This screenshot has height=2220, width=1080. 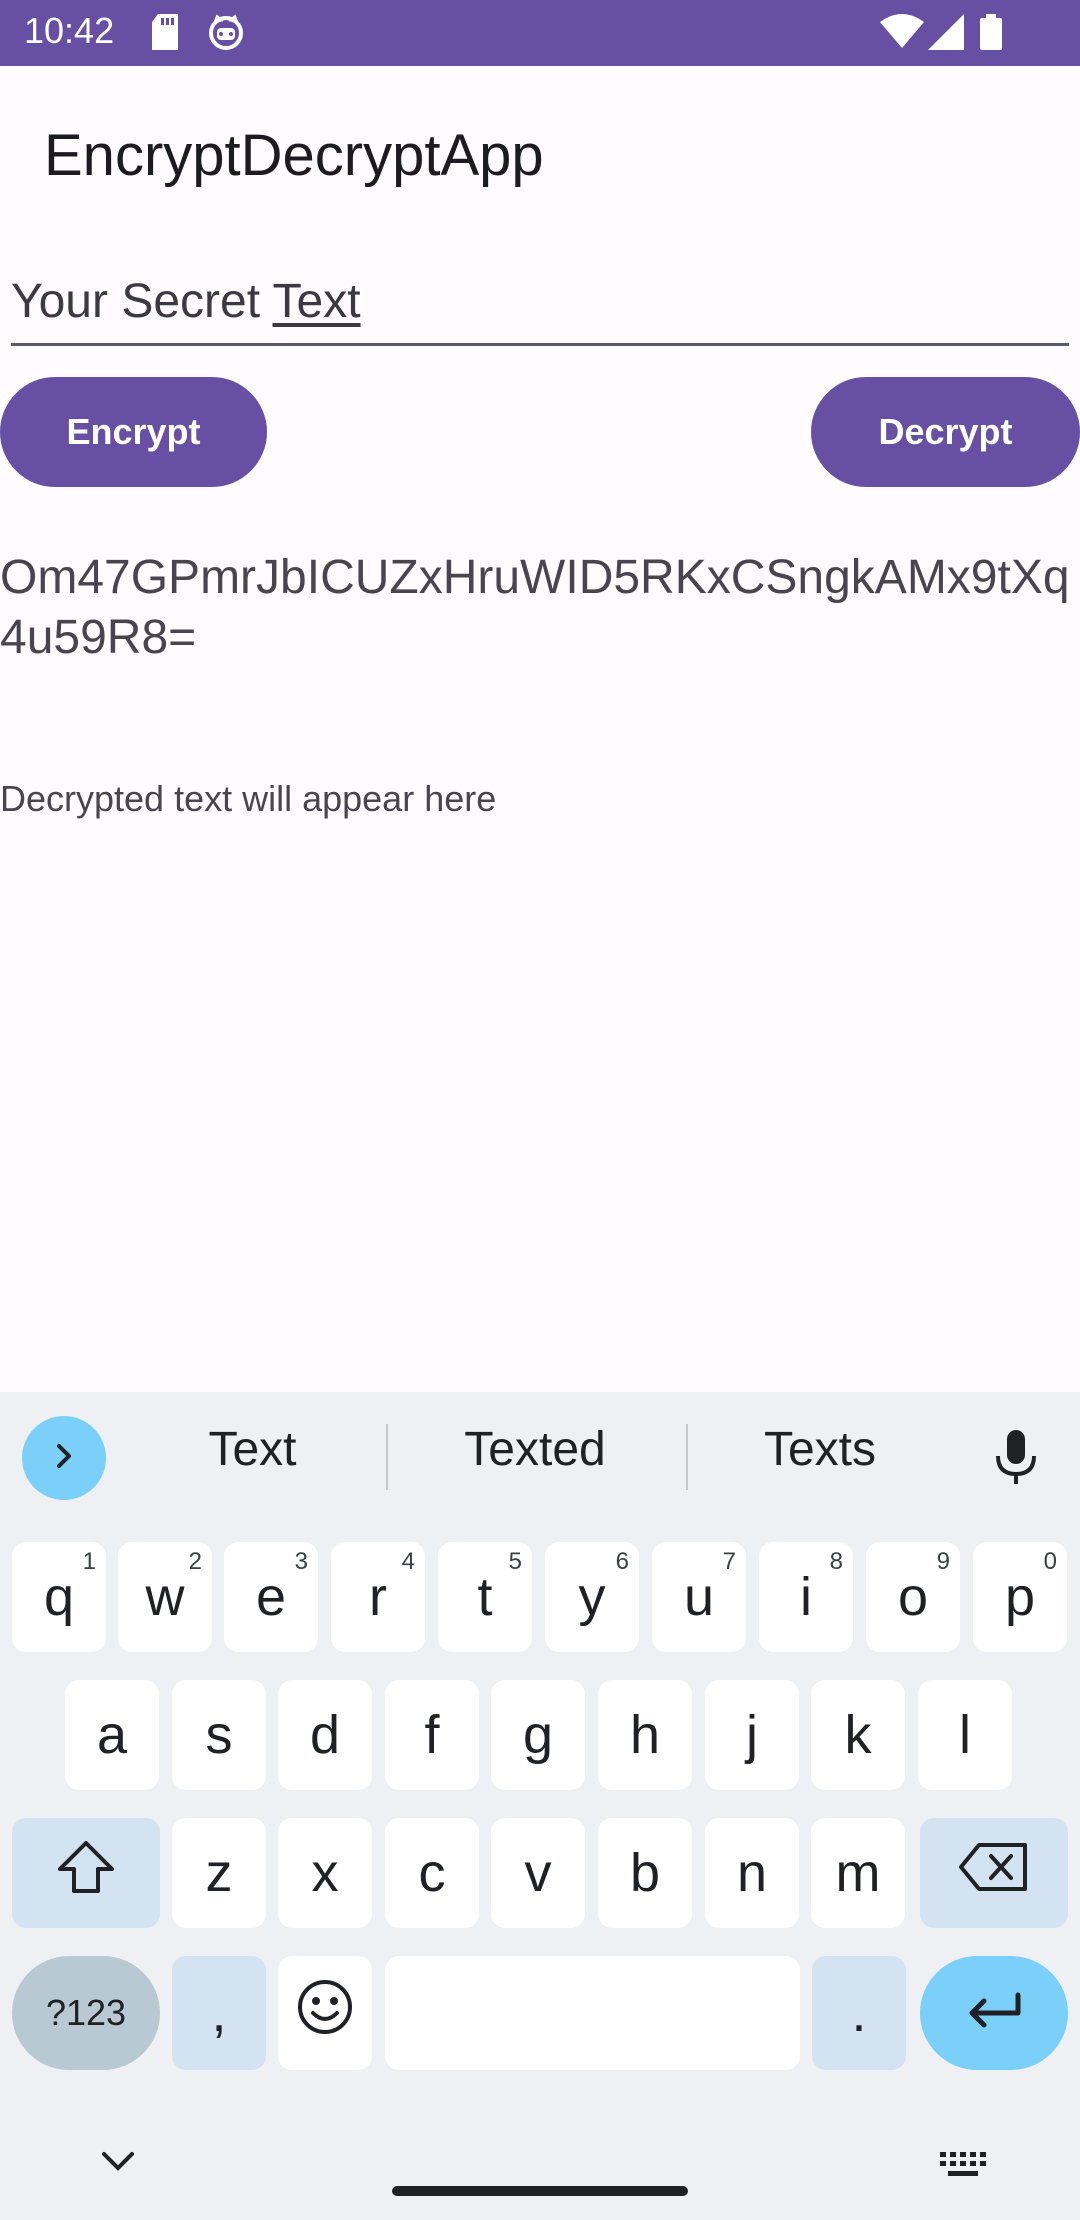 What do you see at coordinates (836, 1561) in the screenshot?
I see `key-hint: 8` at bounding box center [836, 1561].